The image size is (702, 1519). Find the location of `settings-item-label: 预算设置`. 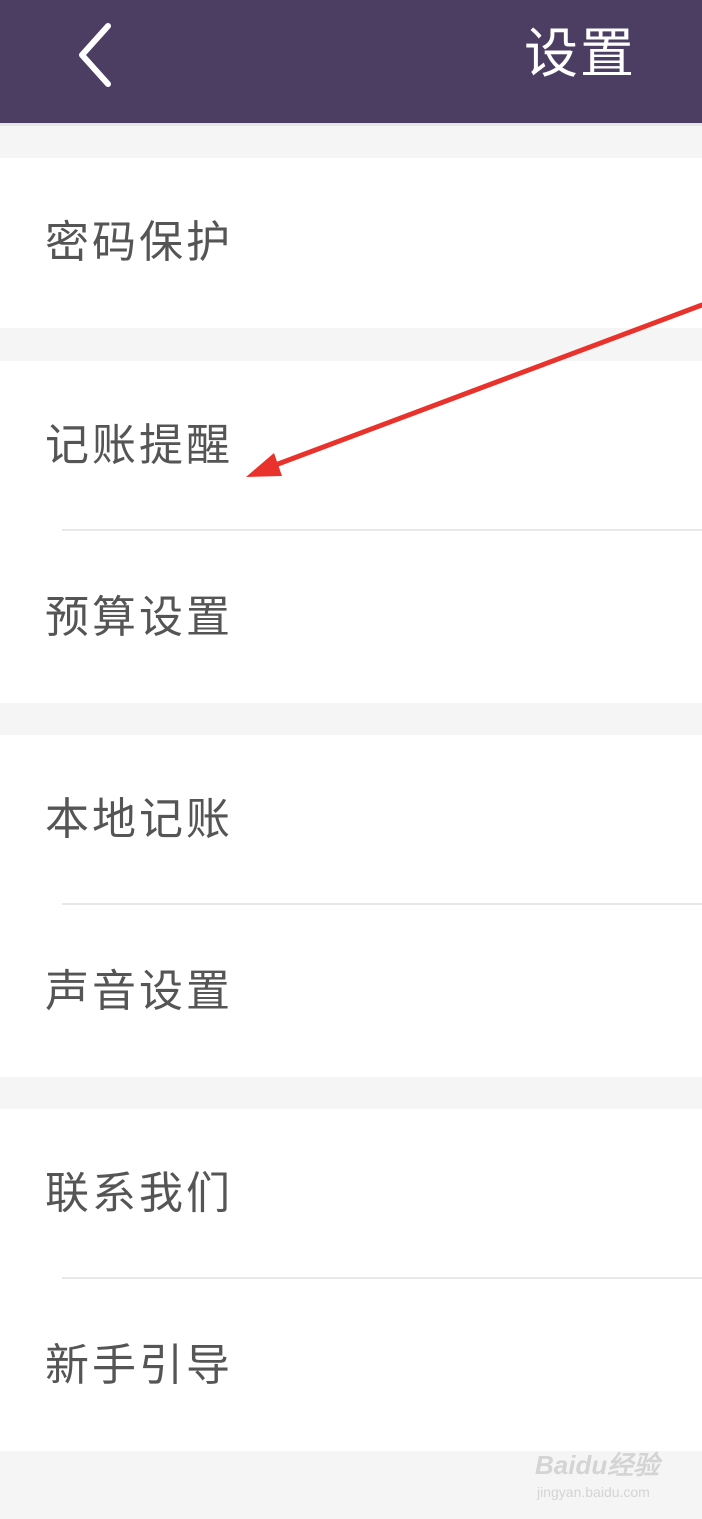

settings-item-label: 预算设置 is located at coordinates (139, 617).